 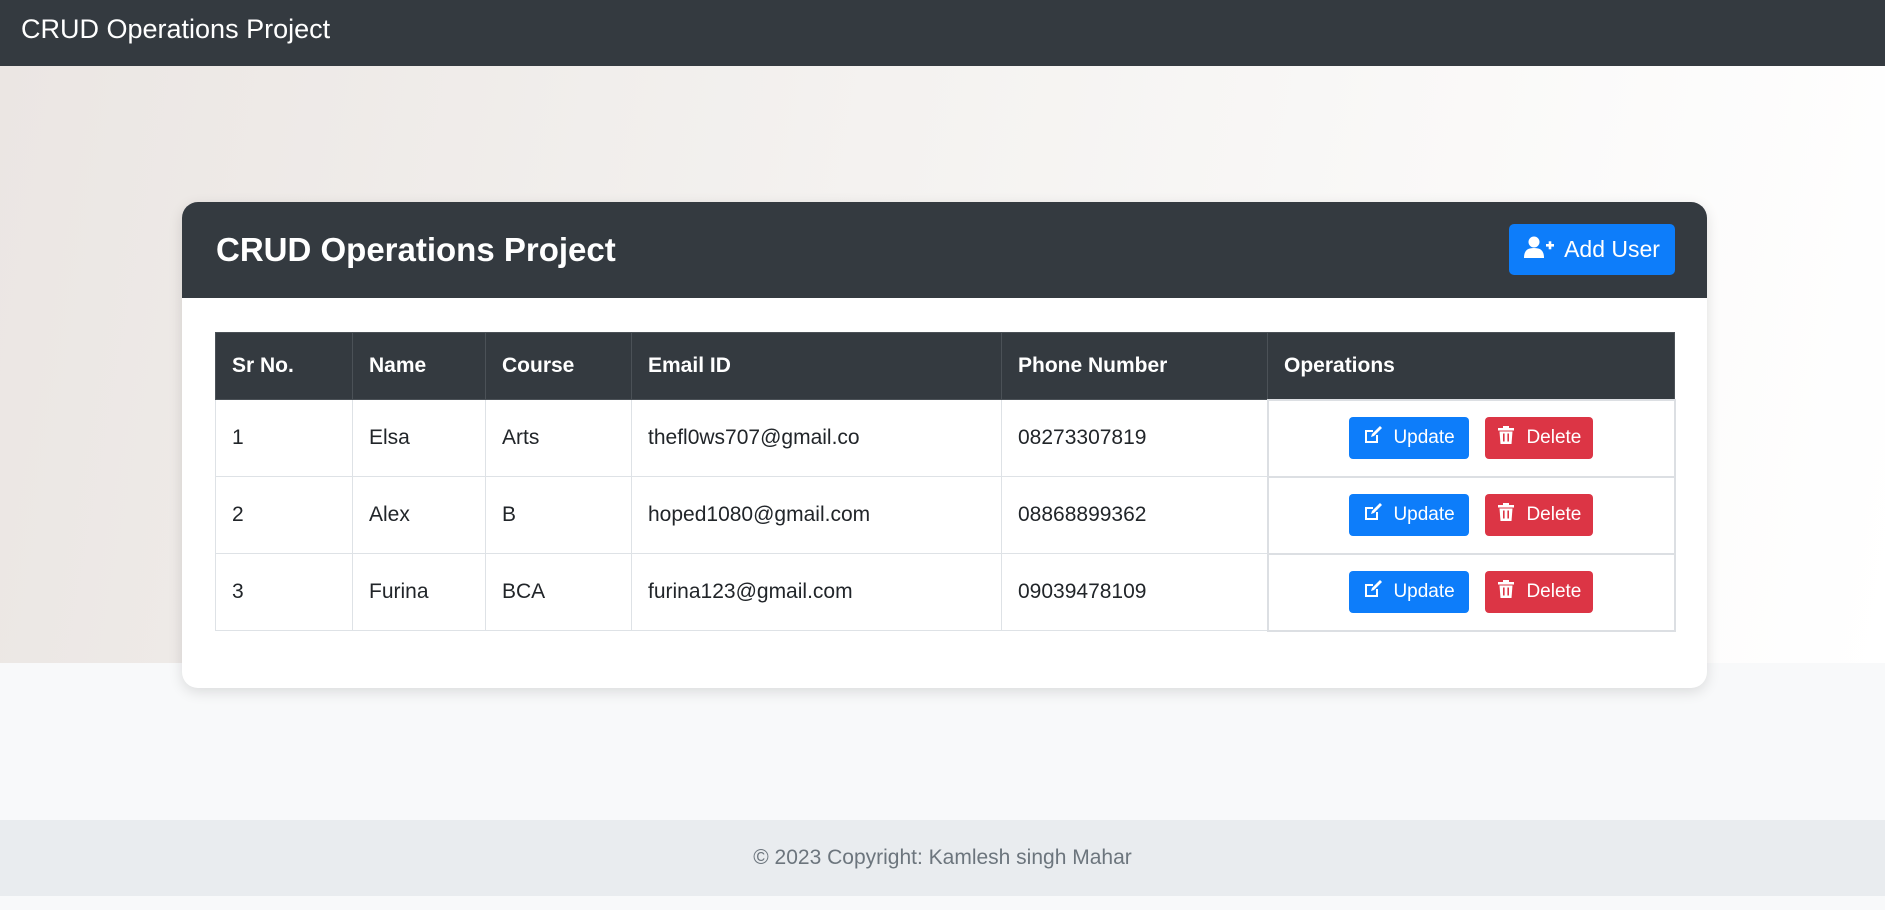 I want to click on column-header-email: Email ID, so click(x=816, y=366).